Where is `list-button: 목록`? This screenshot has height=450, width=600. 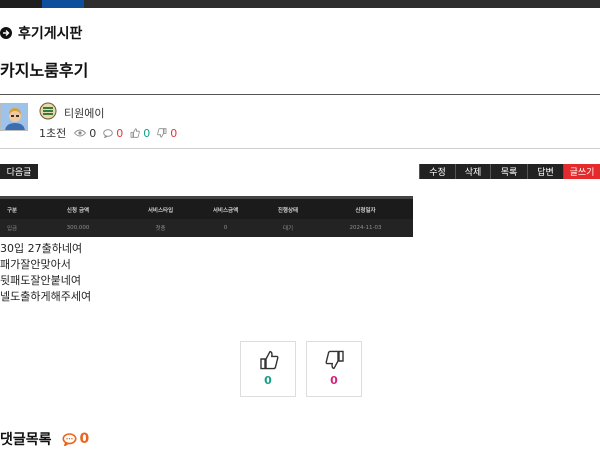
list-button: 목록 is located at coordinates (508, 171).